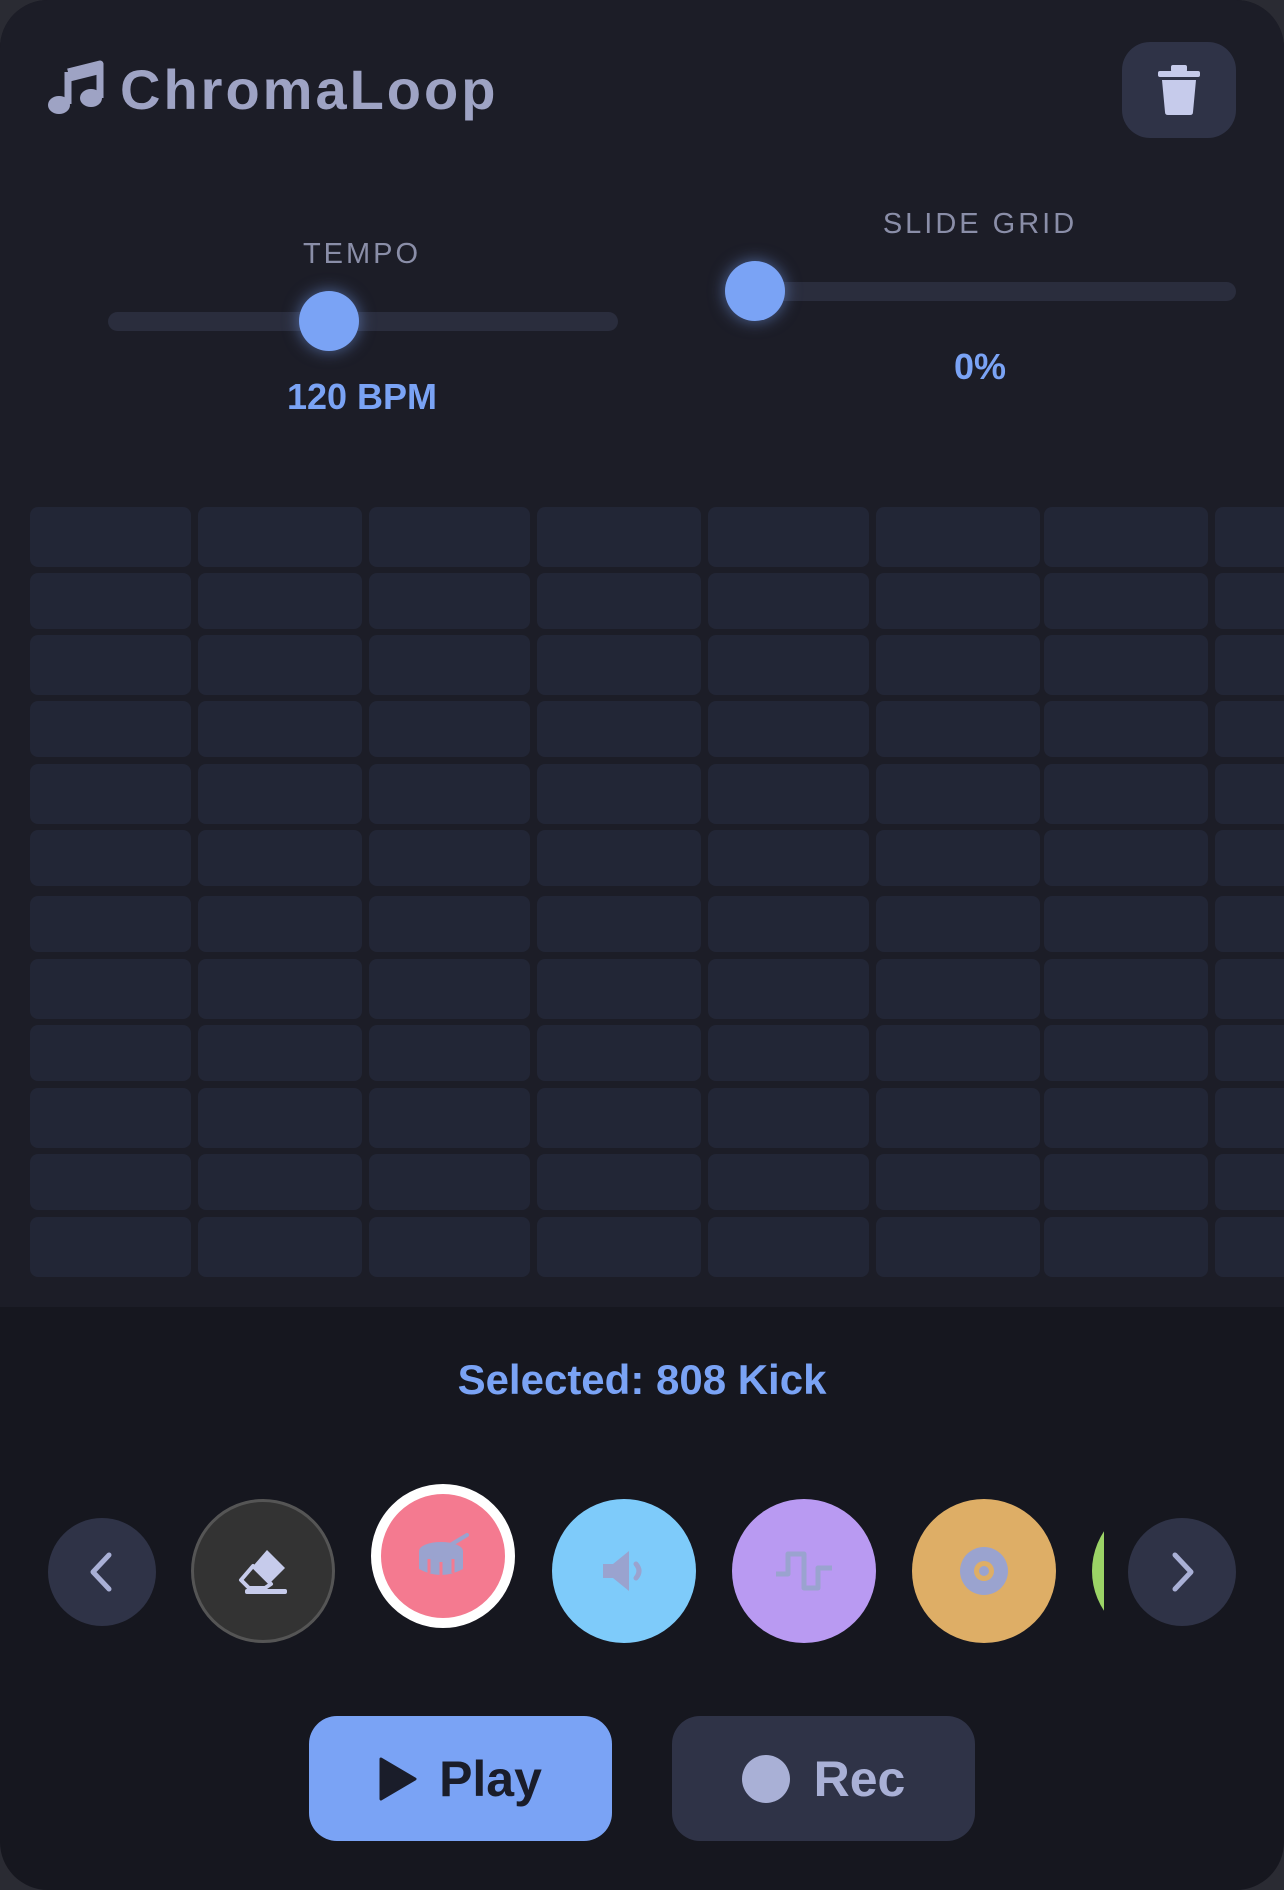 Image resolution: width=1284 pixels, height=1890 pixels. What do you see at coordinates (1182, 1572) in the screenshot?
I see `next-instrument-button` at bounding box center [1182, 1572].